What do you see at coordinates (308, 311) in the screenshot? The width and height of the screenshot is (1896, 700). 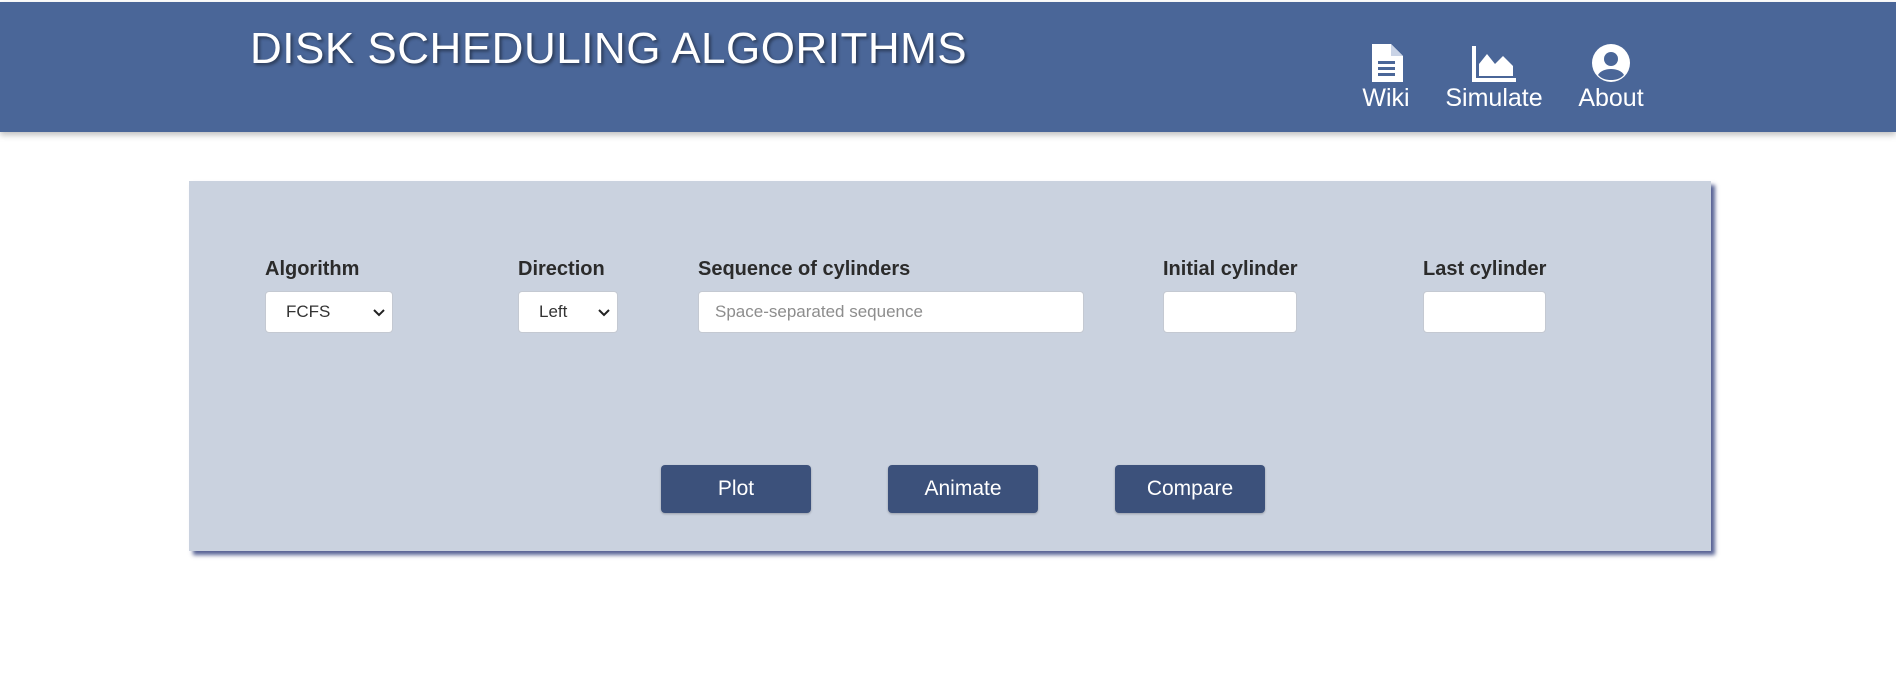 I see `algorithm-select-value: FCFS` at bounding box center [308, 311].